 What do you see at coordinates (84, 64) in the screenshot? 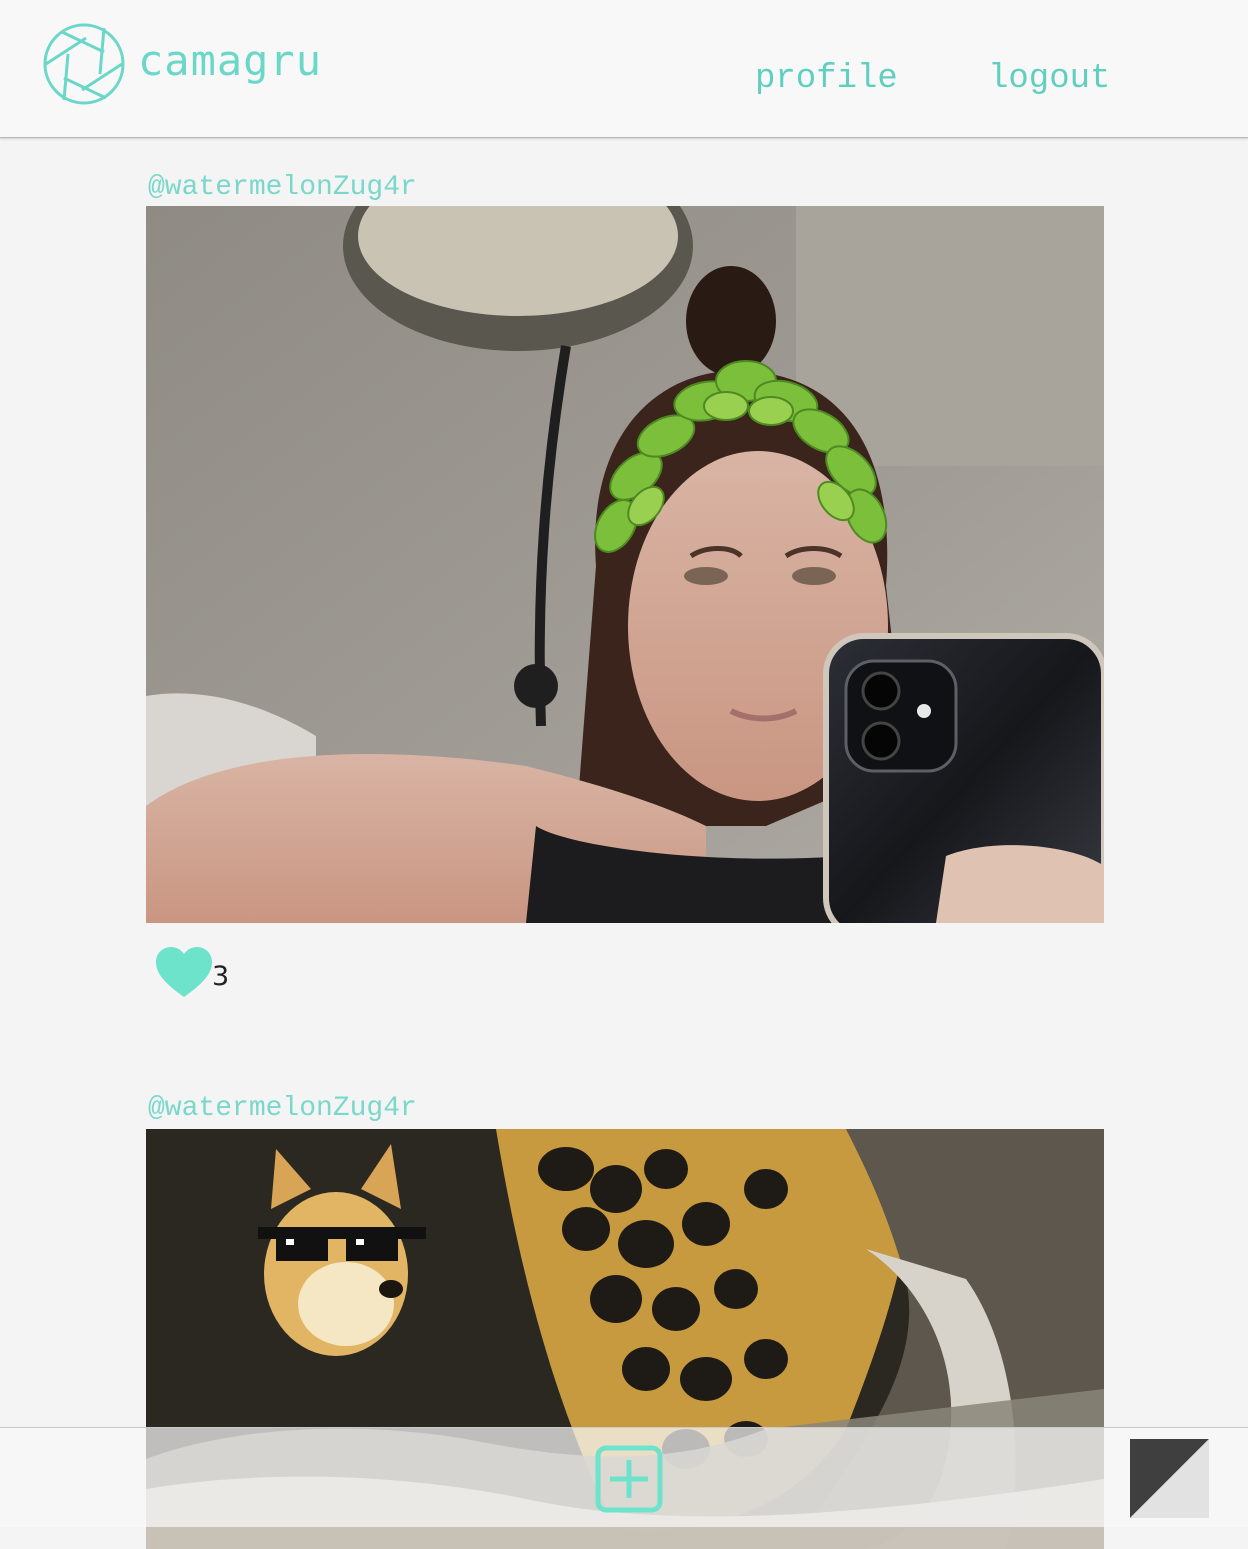
I see `camera-aperture-icon` at bounding box center [84, 64].